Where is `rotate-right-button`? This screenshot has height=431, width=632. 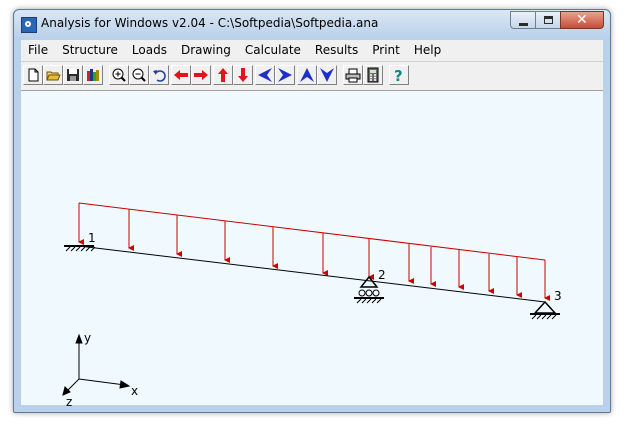
rotate-right-button is located at coordinates (285, 75).